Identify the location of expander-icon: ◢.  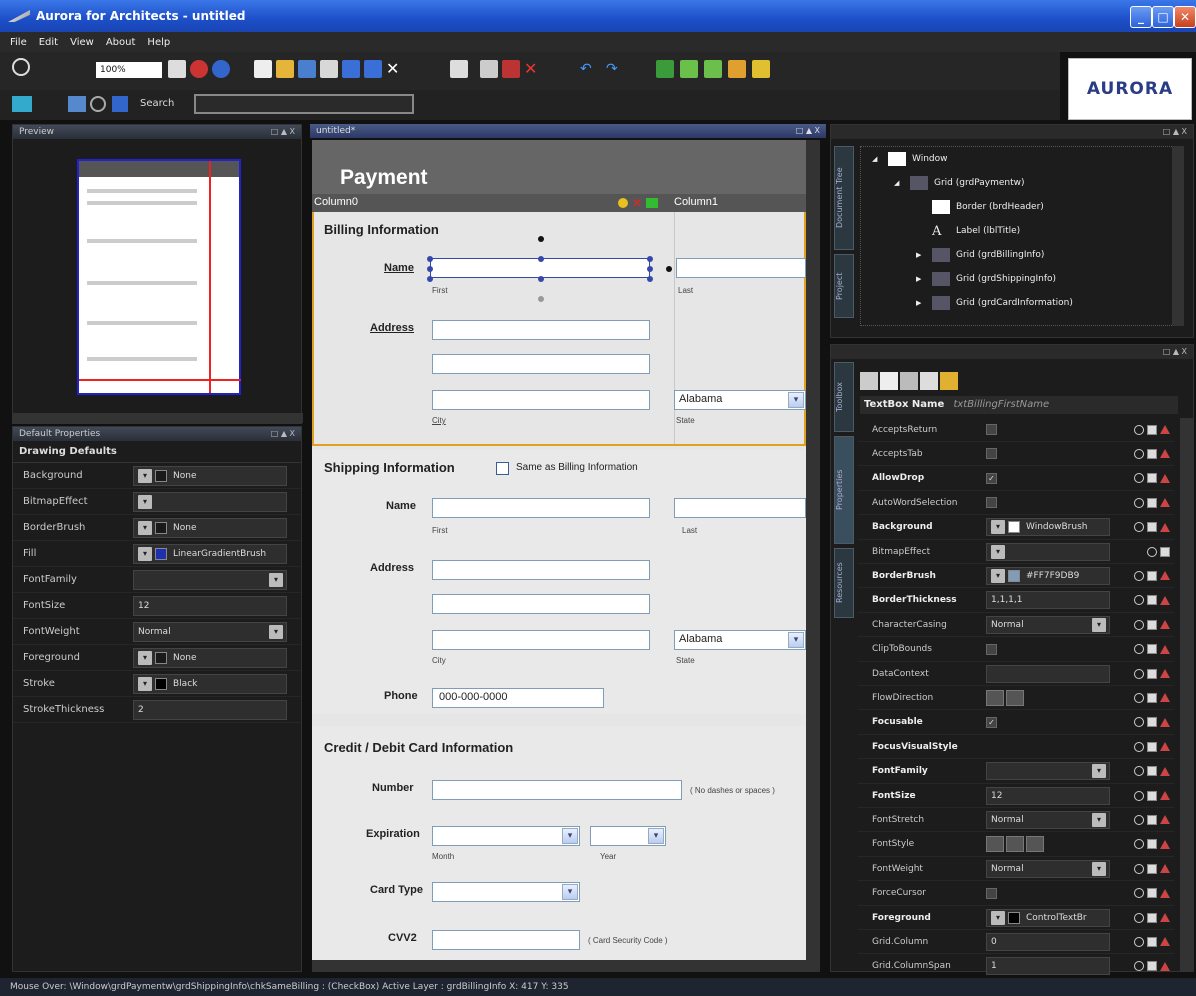
(877, 159).